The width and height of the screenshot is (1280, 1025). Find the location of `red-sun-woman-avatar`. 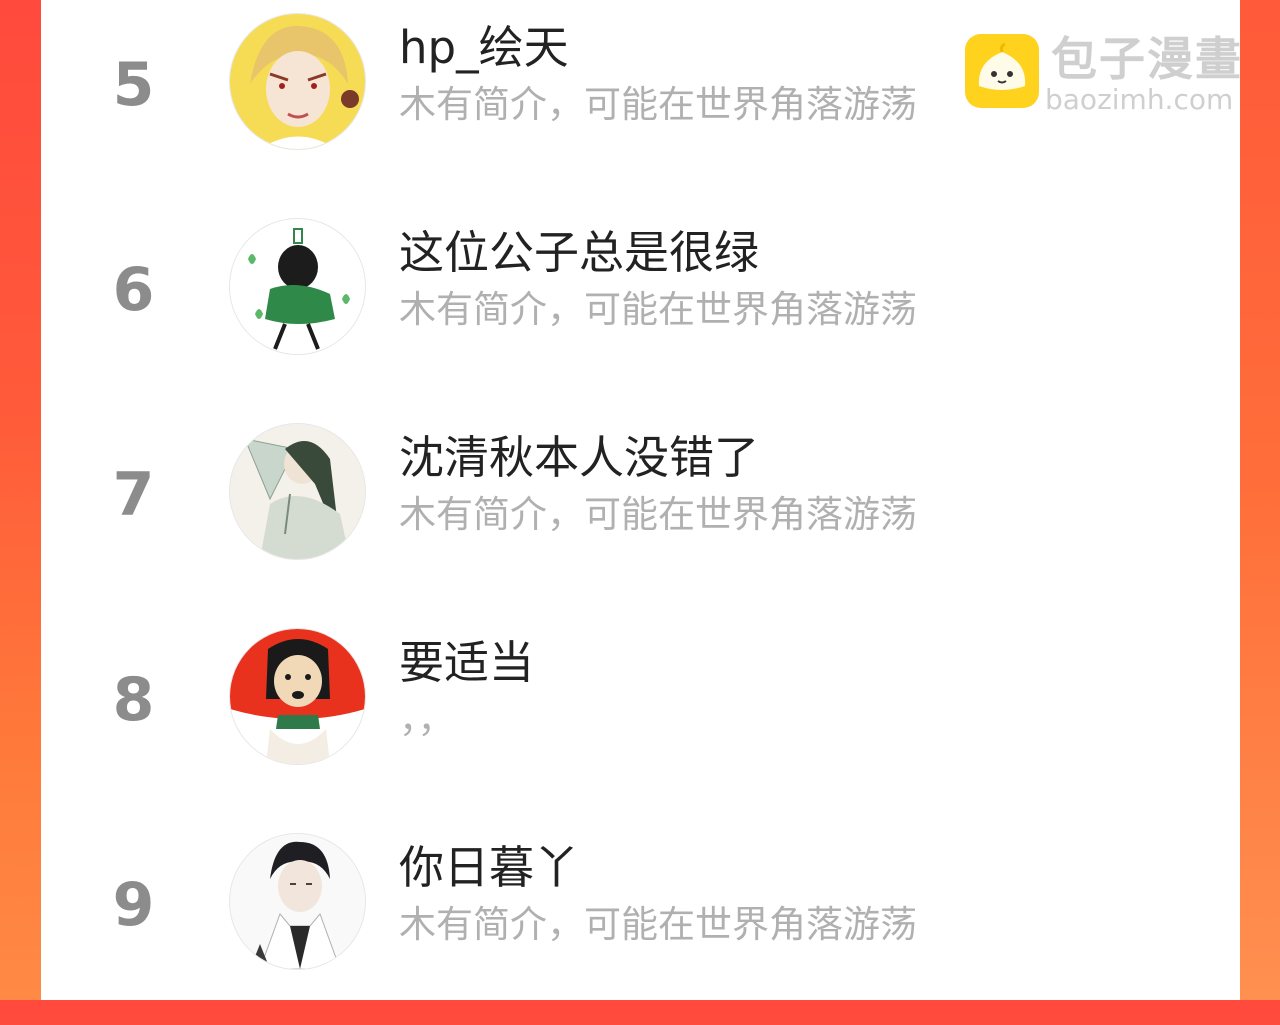

red-sun-woman-avatar is located at coordinates (297, 696).